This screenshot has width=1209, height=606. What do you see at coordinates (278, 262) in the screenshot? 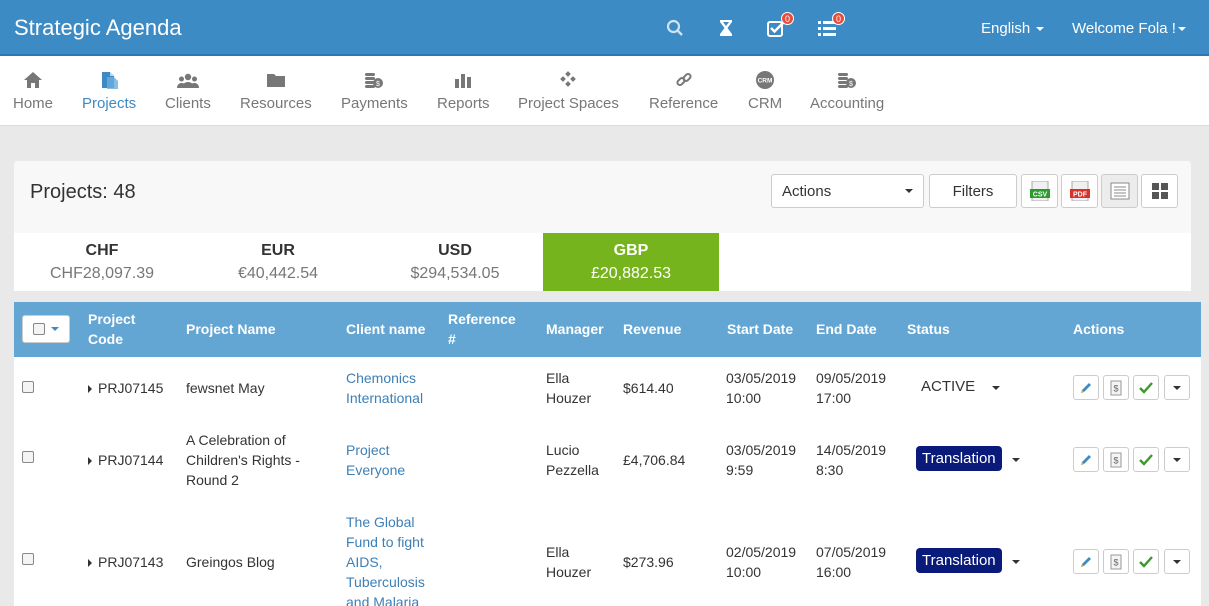
I see `currency-total-eur: EUR €40,442.54` at bounding box center [278, 262].